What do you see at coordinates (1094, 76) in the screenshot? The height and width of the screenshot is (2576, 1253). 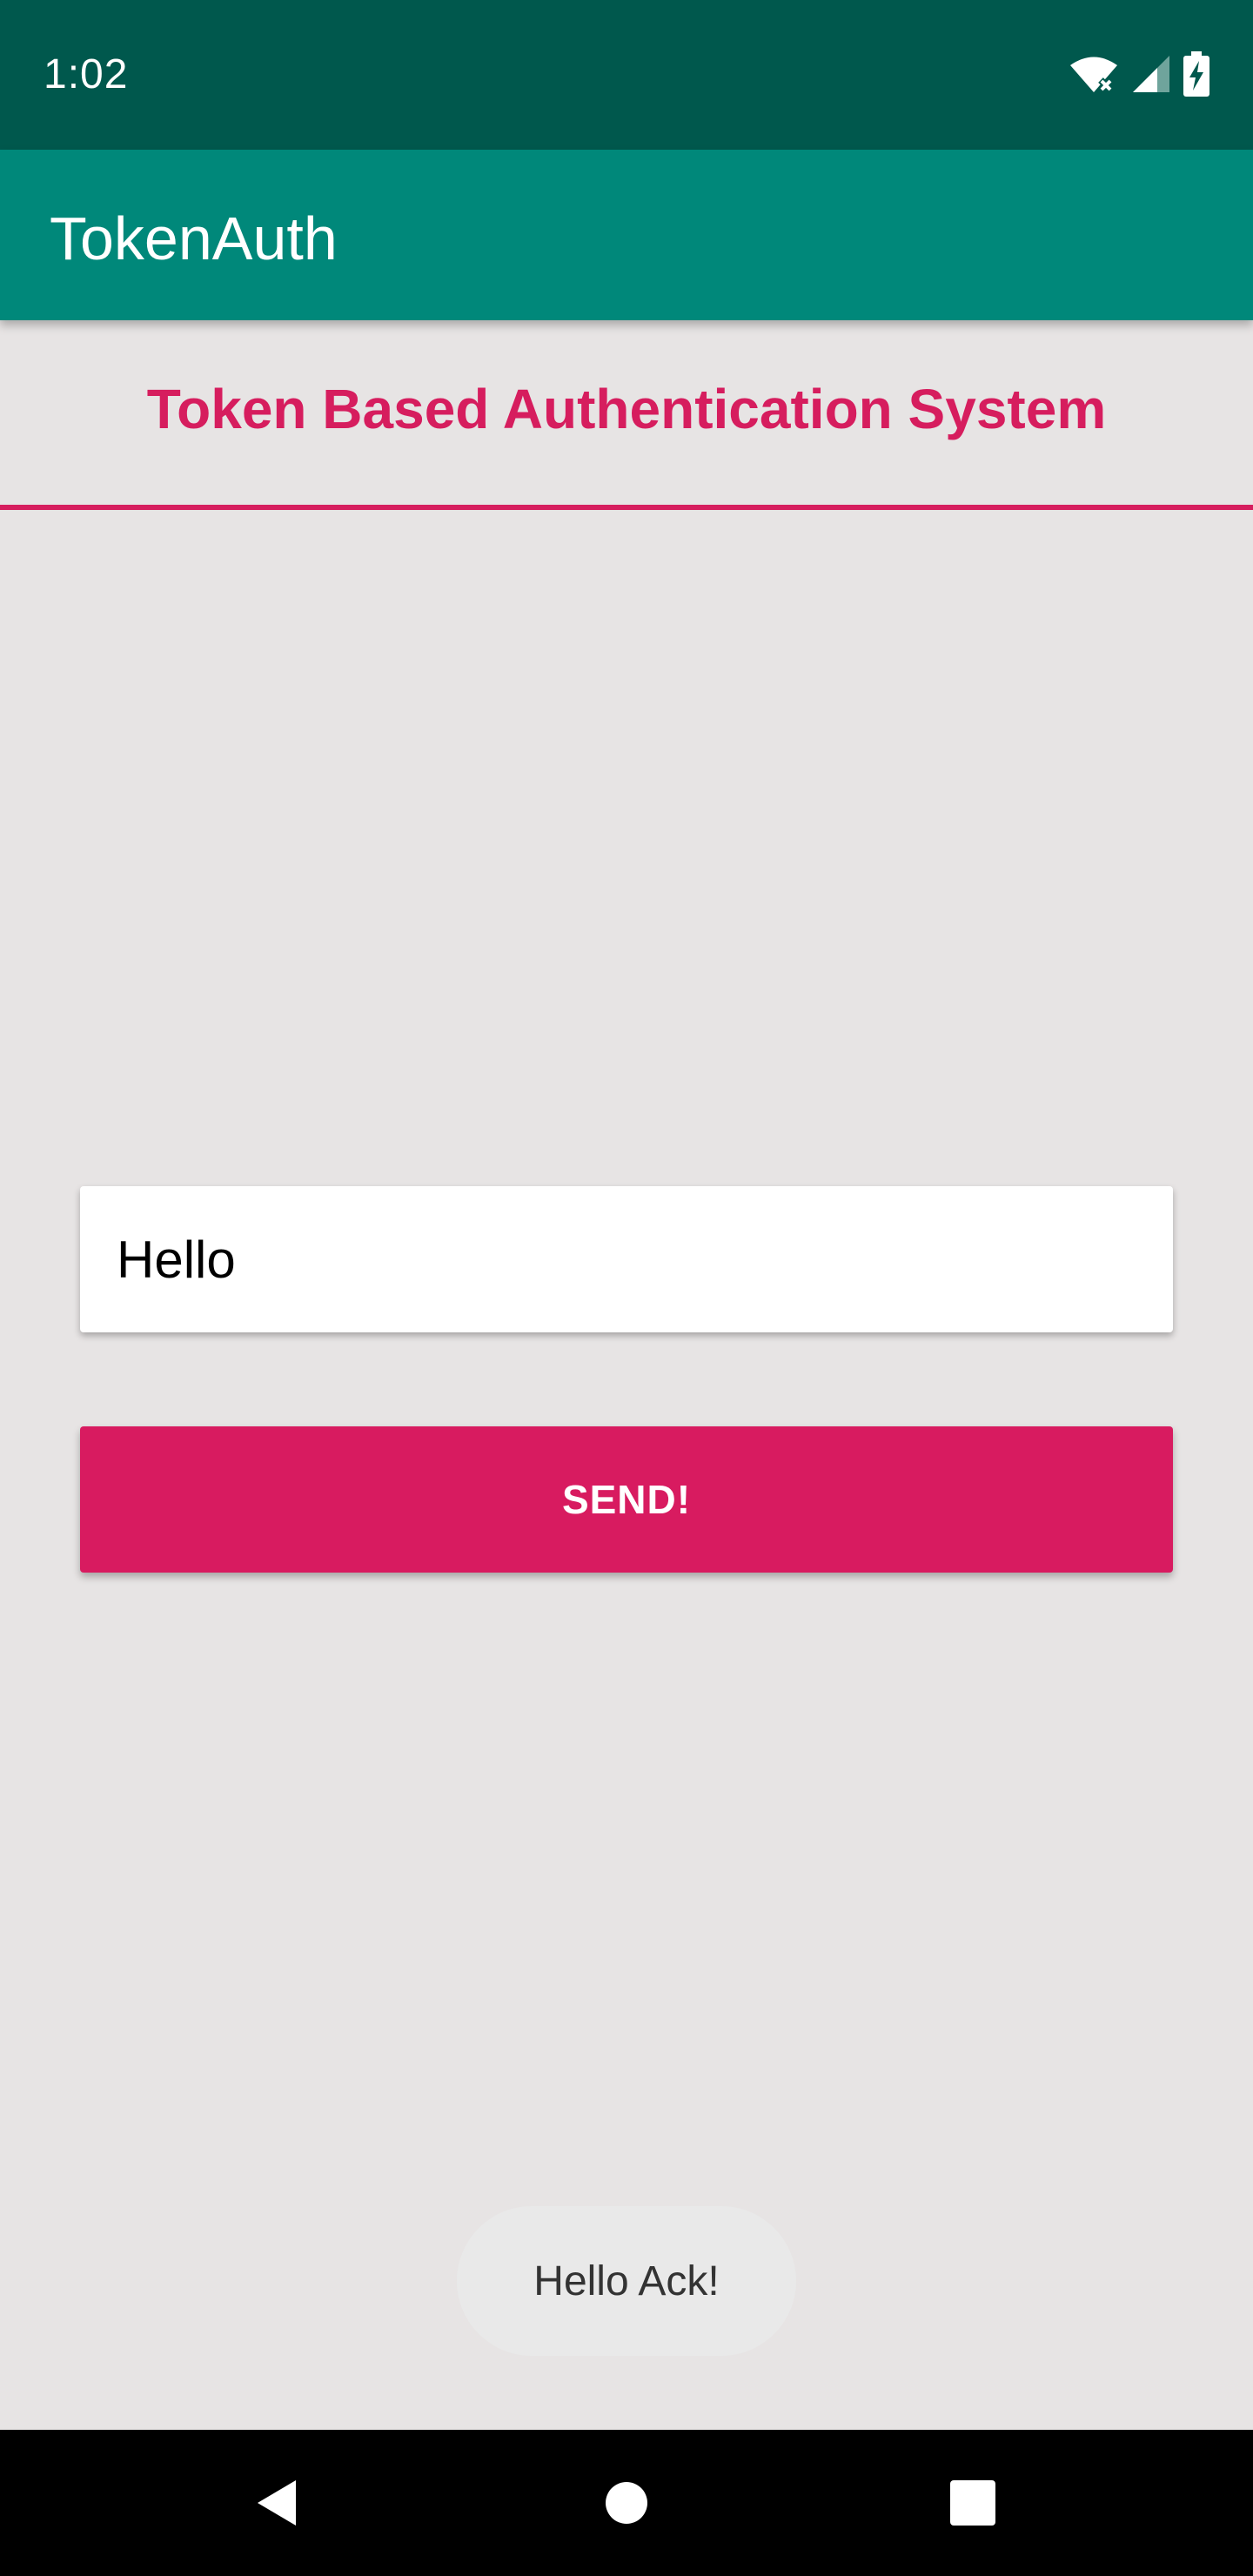 I see `wifi-off-icon` at bounding box center [1094, 76].